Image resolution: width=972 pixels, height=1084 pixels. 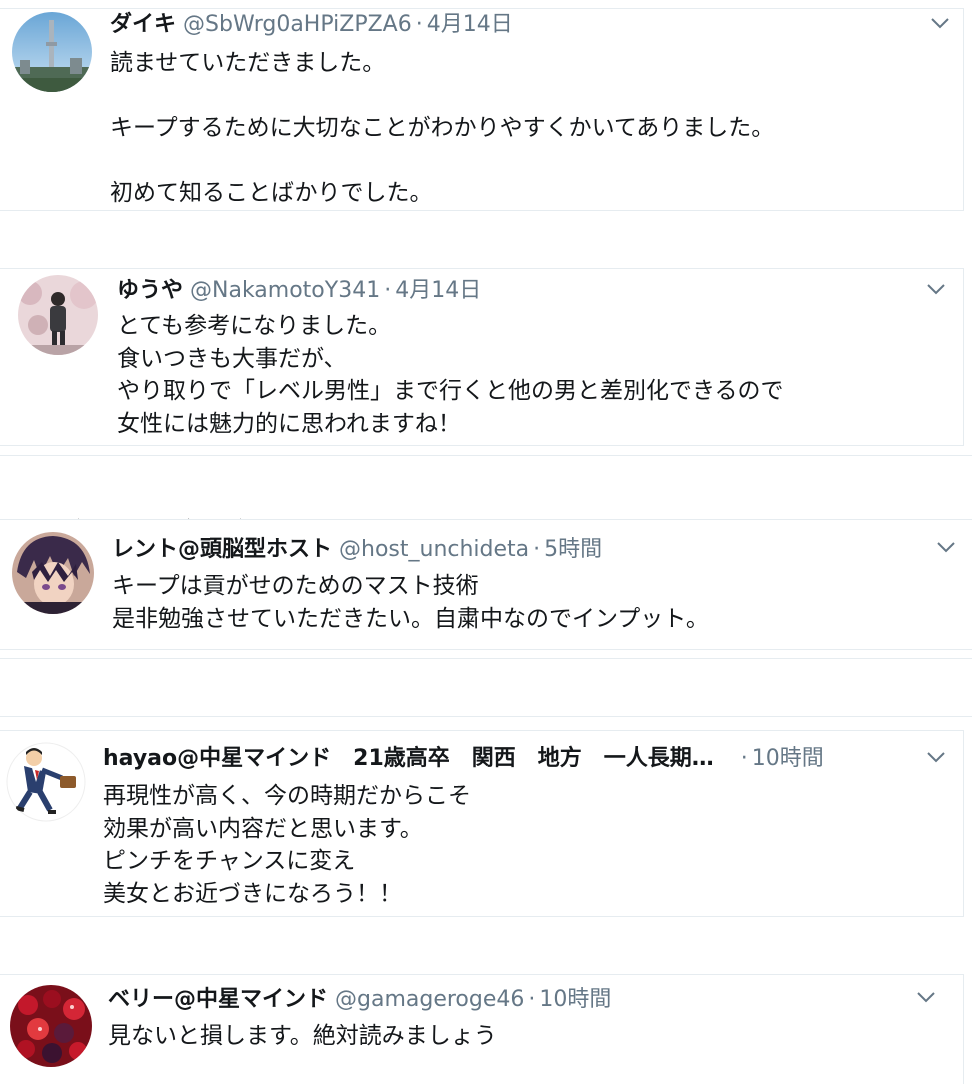 I want to click on tweet-line: 美女とお近づきになろう！！, so click(x=252, y=893).